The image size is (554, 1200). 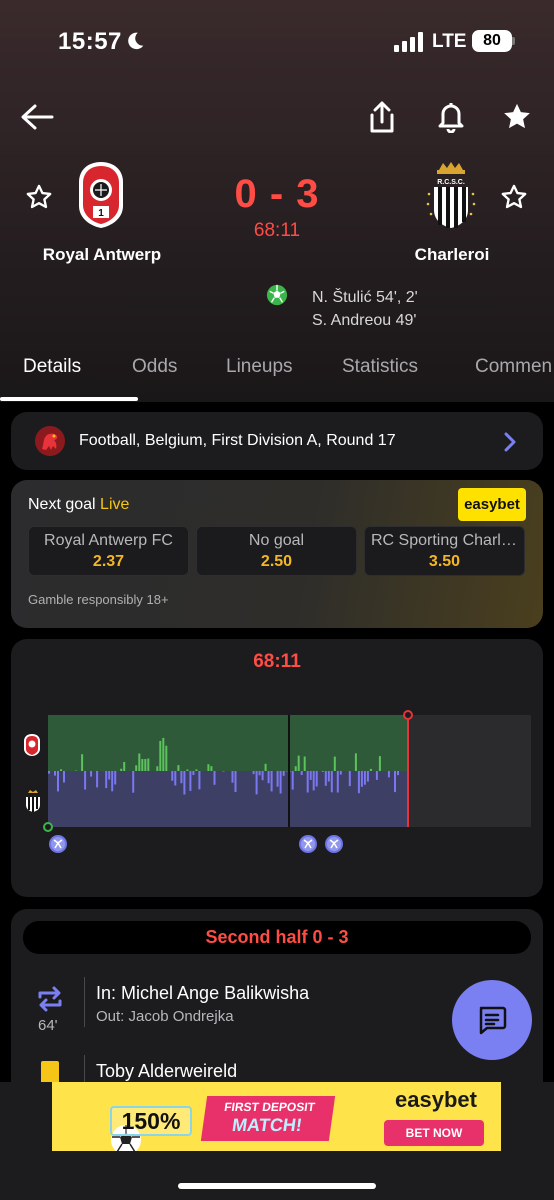 What do you see at coordinates (108, 551) in the screenshot?
I see `odds-home-button: Royal Antwerp FC 2.37` at bounding box center [108, 551].